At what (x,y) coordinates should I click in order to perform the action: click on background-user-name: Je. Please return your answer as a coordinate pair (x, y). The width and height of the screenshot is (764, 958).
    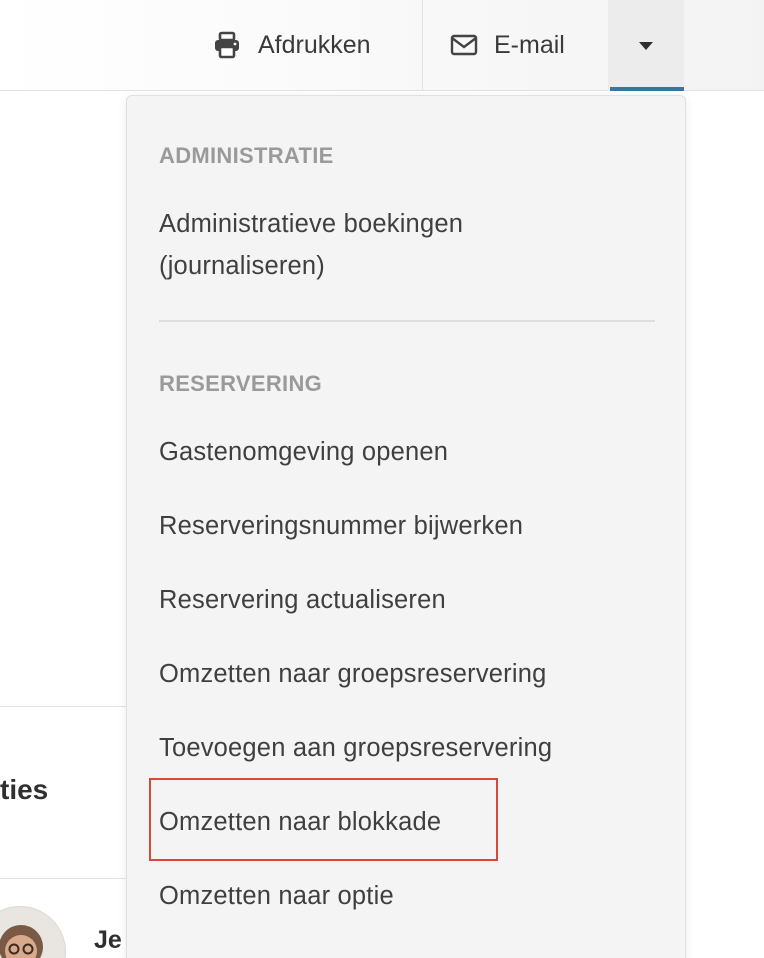
    Looking at the image, I should click on (108, 940).